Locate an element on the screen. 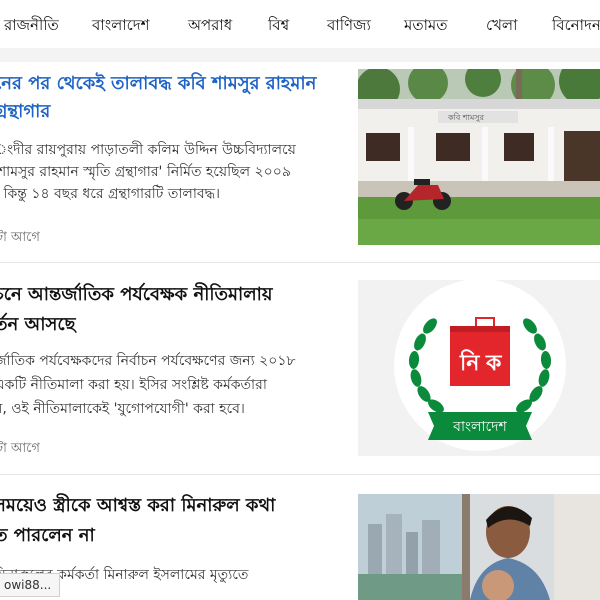 The height and width of the screenshot is (600, 600). article-thumbnail-man is located at coordinates (479, 547).